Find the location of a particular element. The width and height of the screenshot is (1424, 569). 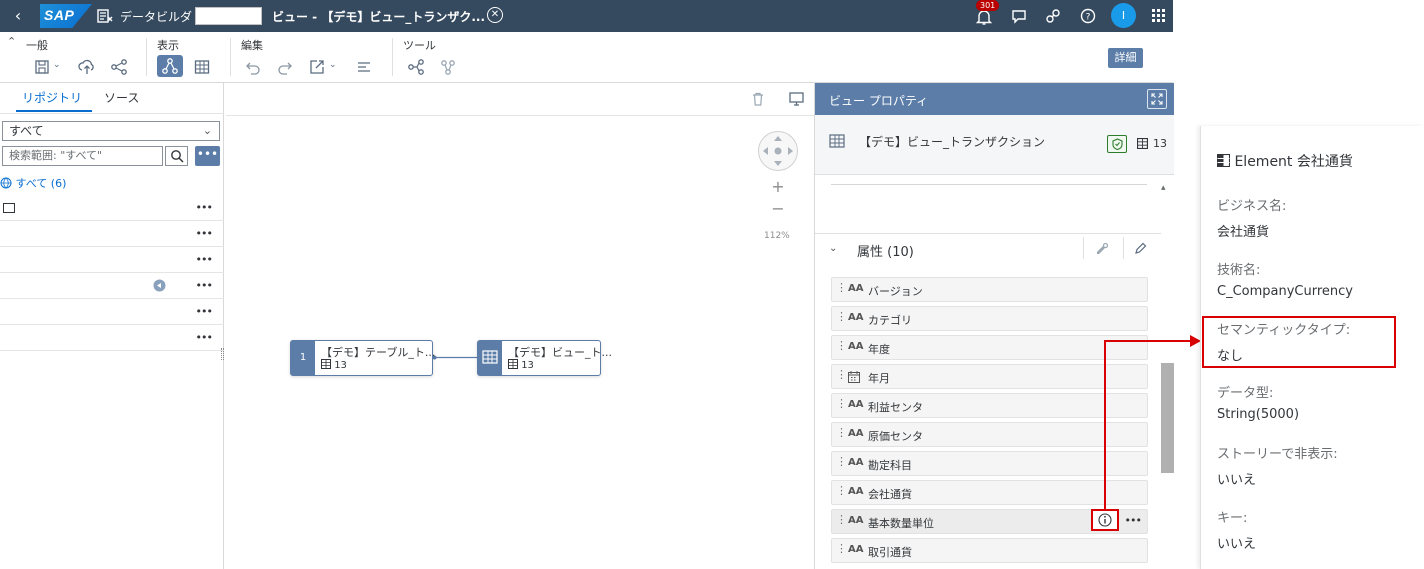

help-icon: ? is located at coordinates (1088, 16).